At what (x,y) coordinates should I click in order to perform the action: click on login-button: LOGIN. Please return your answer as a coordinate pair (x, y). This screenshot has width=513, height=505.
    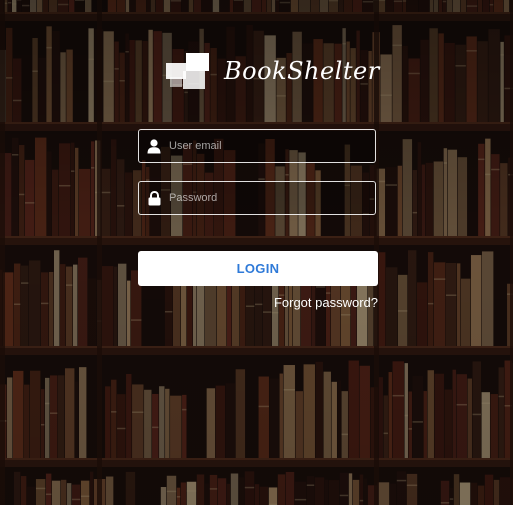
    Looking at the image, I should click on (258, 268).